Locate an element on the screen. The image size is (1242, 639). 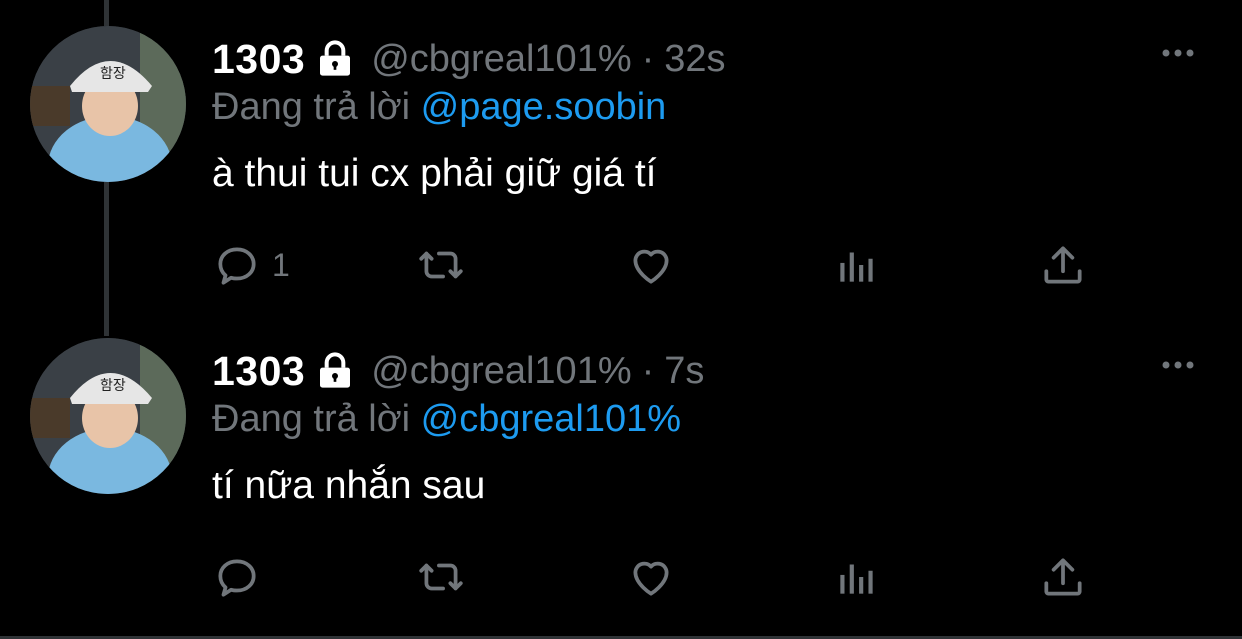
timestamp: 32s is located at coordinates (694, 59).